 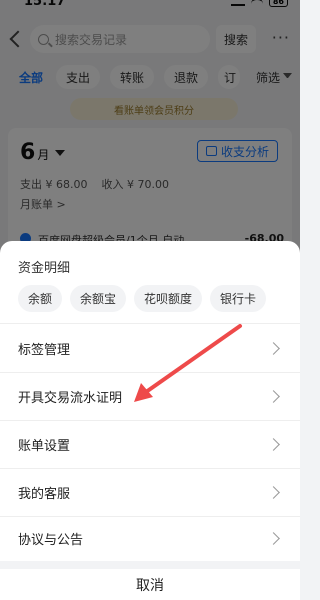 What do you see at coordinates (168, 298) in the screenshot?
I see `fund-tag-huabei: 花呗额度` at bounding box center [168, 298].